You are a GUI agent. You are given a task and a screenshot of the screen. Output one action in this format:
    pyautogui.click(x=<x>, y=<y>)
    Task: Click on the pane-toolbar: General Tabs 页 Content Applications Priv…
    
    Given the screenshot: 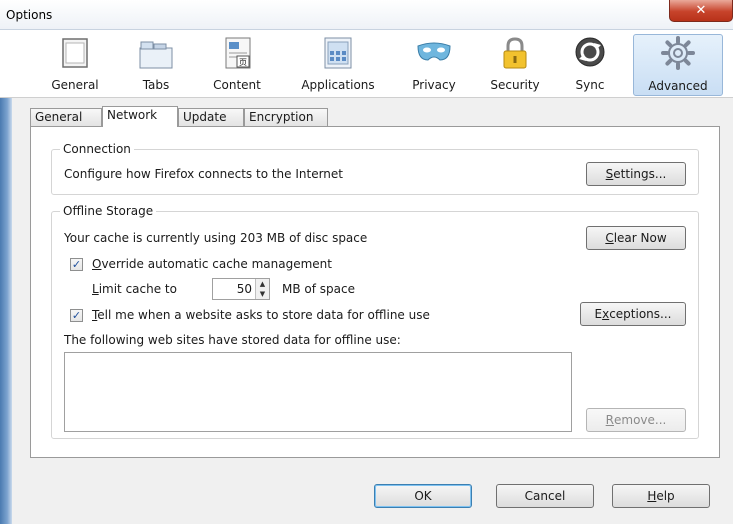 What is the action you would take?
    pyautogui.click(x=366, y=64)
    